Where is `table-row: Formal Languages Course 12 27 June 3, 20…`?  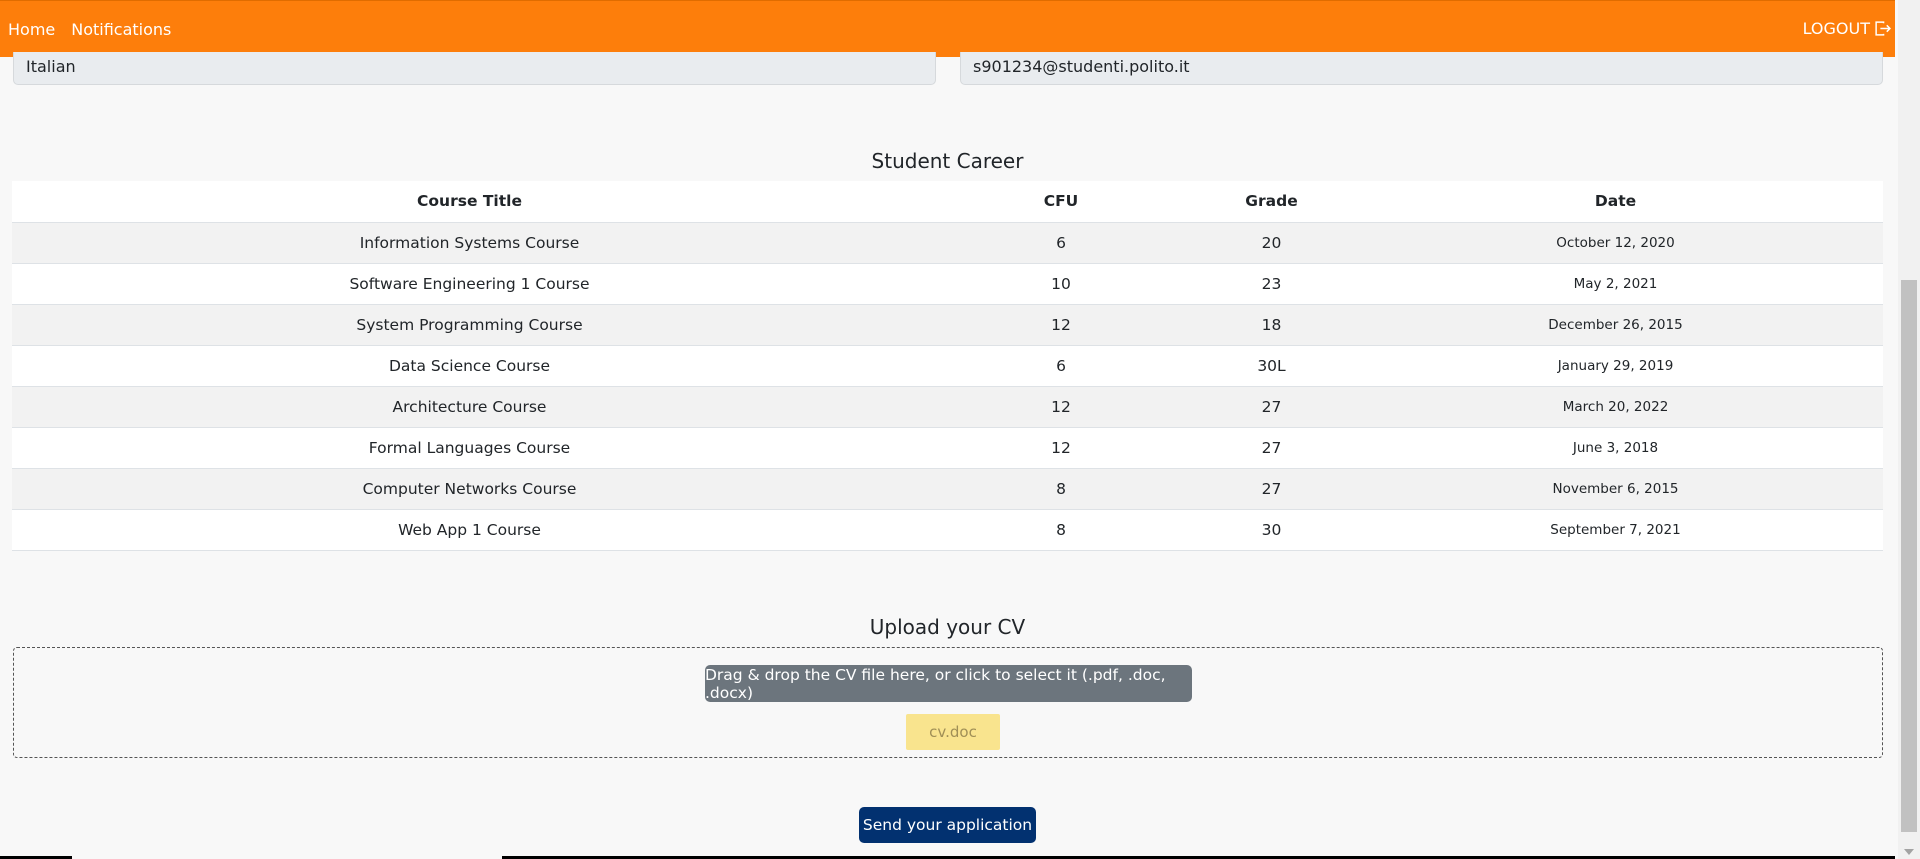 table-row: Formal Languages Course 12 27 June 3, 20… is located at coordinates (947, 448).